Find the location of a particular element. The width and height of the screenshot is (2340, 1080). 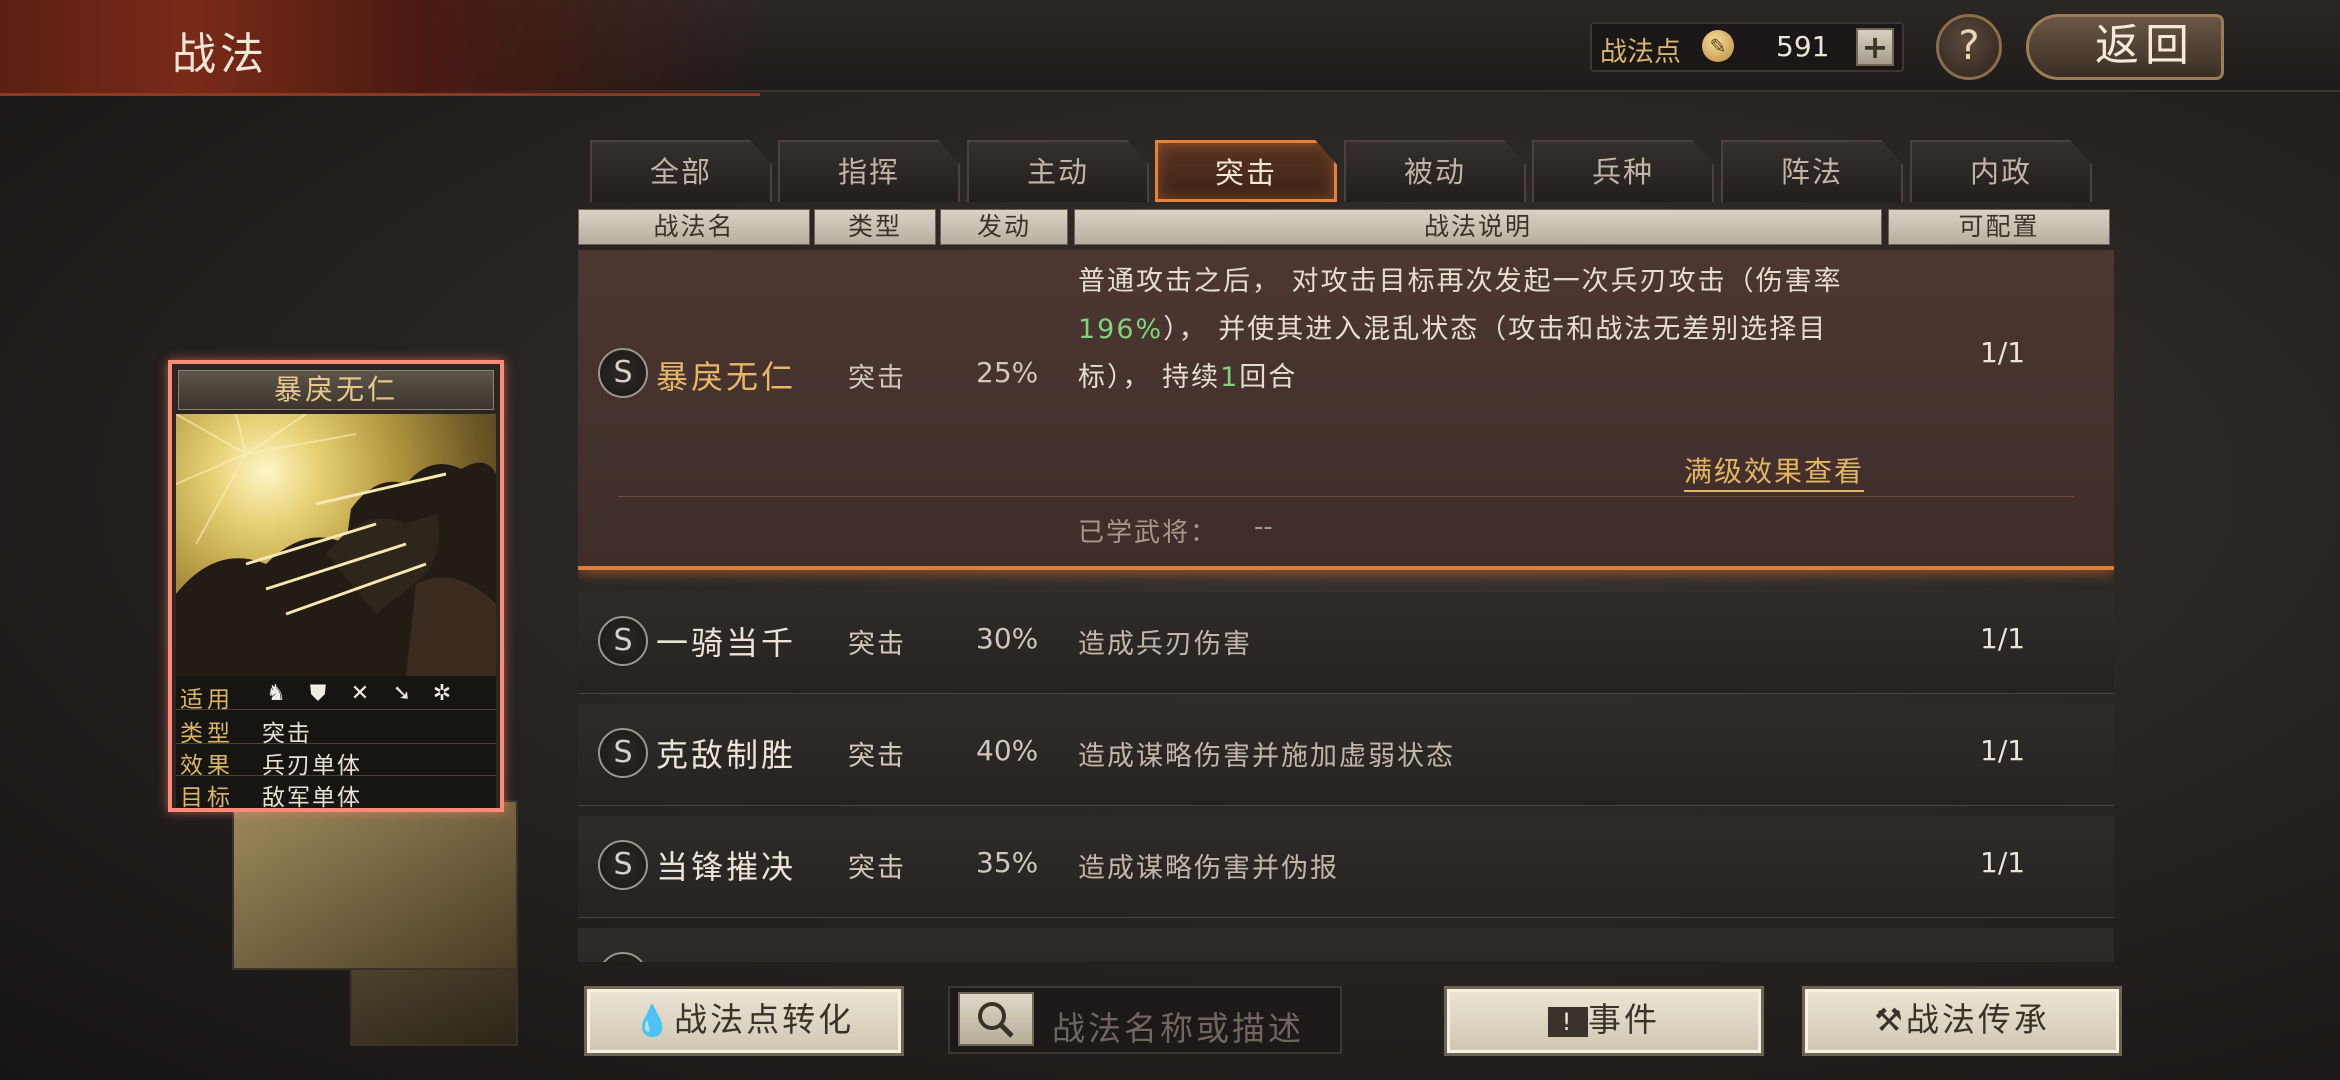

search-icon is located at coordinates (996, 1020).